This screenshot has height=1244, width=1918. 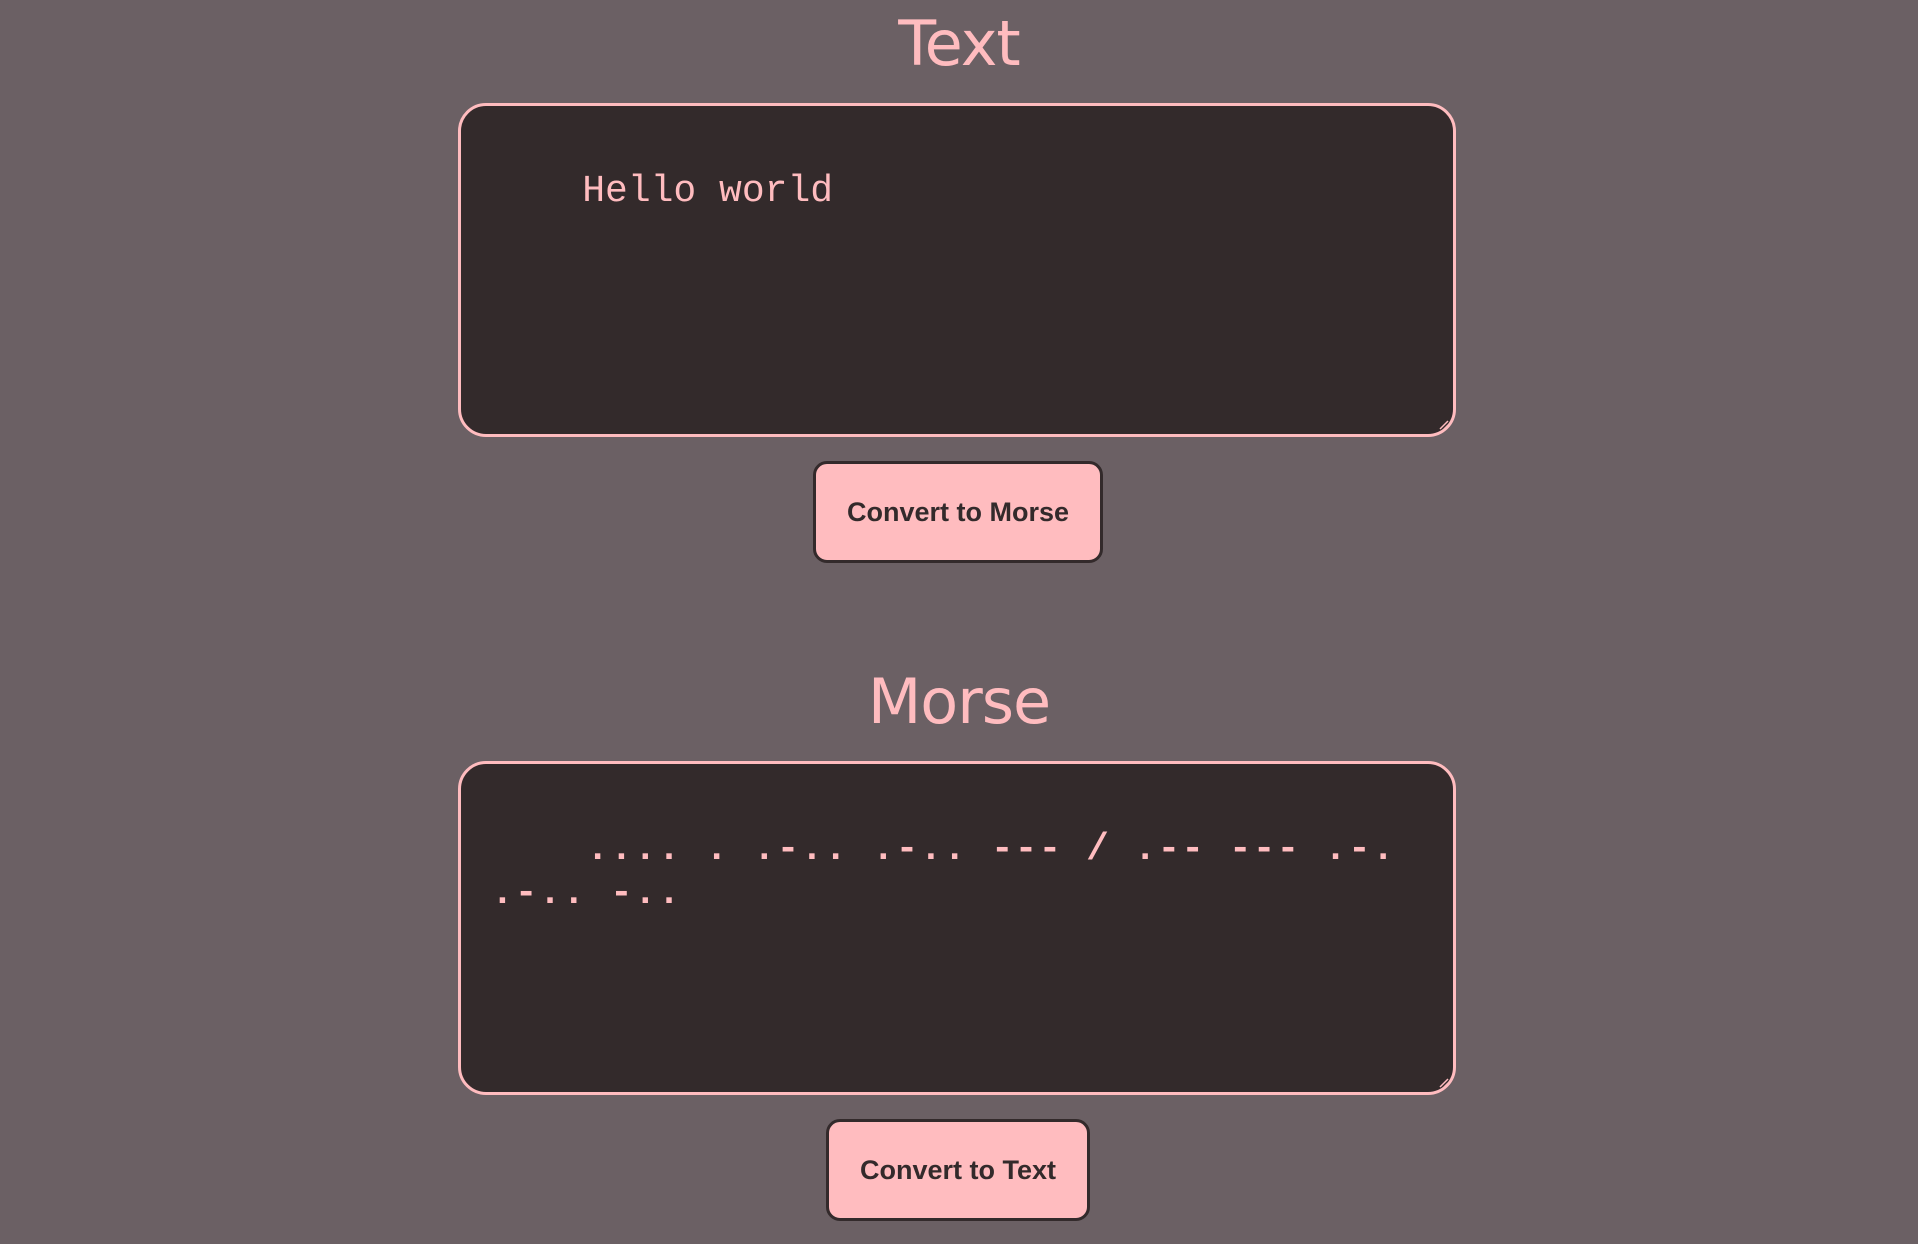 I want to click on convert-to-text-button: Convert to Text, so click(x=958, y=1170).